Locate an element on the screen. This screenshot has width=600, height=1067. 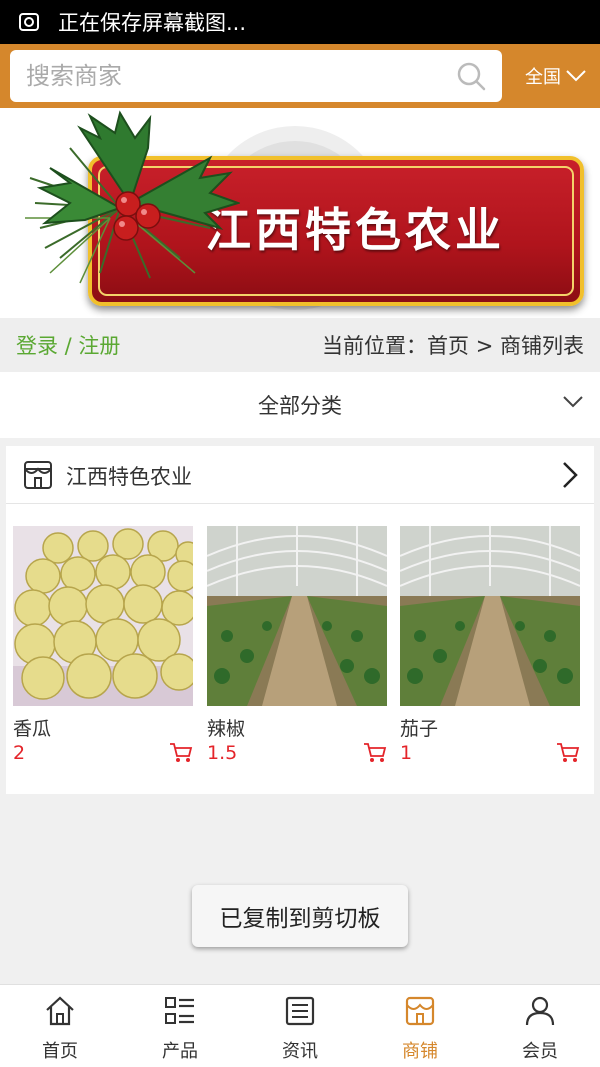
product-item: 茄子 1 is located at coordinates (490, 646).